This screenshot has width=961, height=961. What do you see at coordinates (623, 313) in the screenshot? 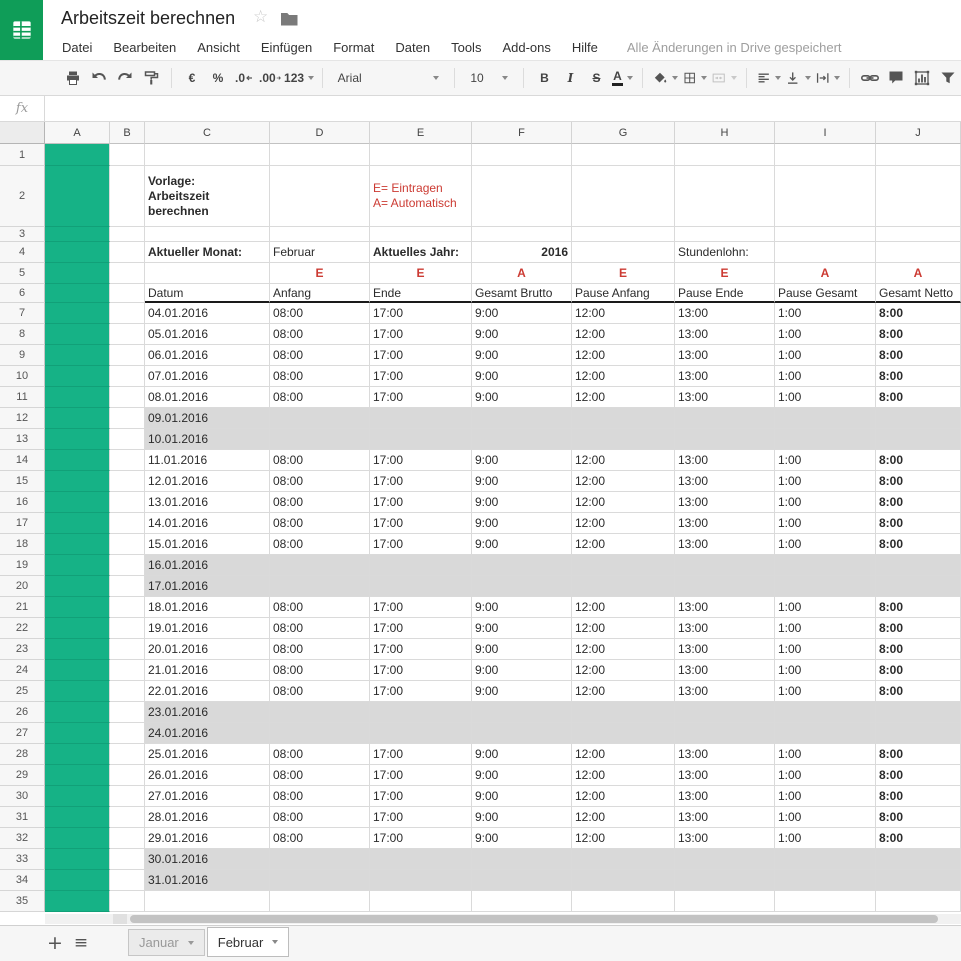
I see `cell-G7: 12:00` at bounding box center [623, 313].